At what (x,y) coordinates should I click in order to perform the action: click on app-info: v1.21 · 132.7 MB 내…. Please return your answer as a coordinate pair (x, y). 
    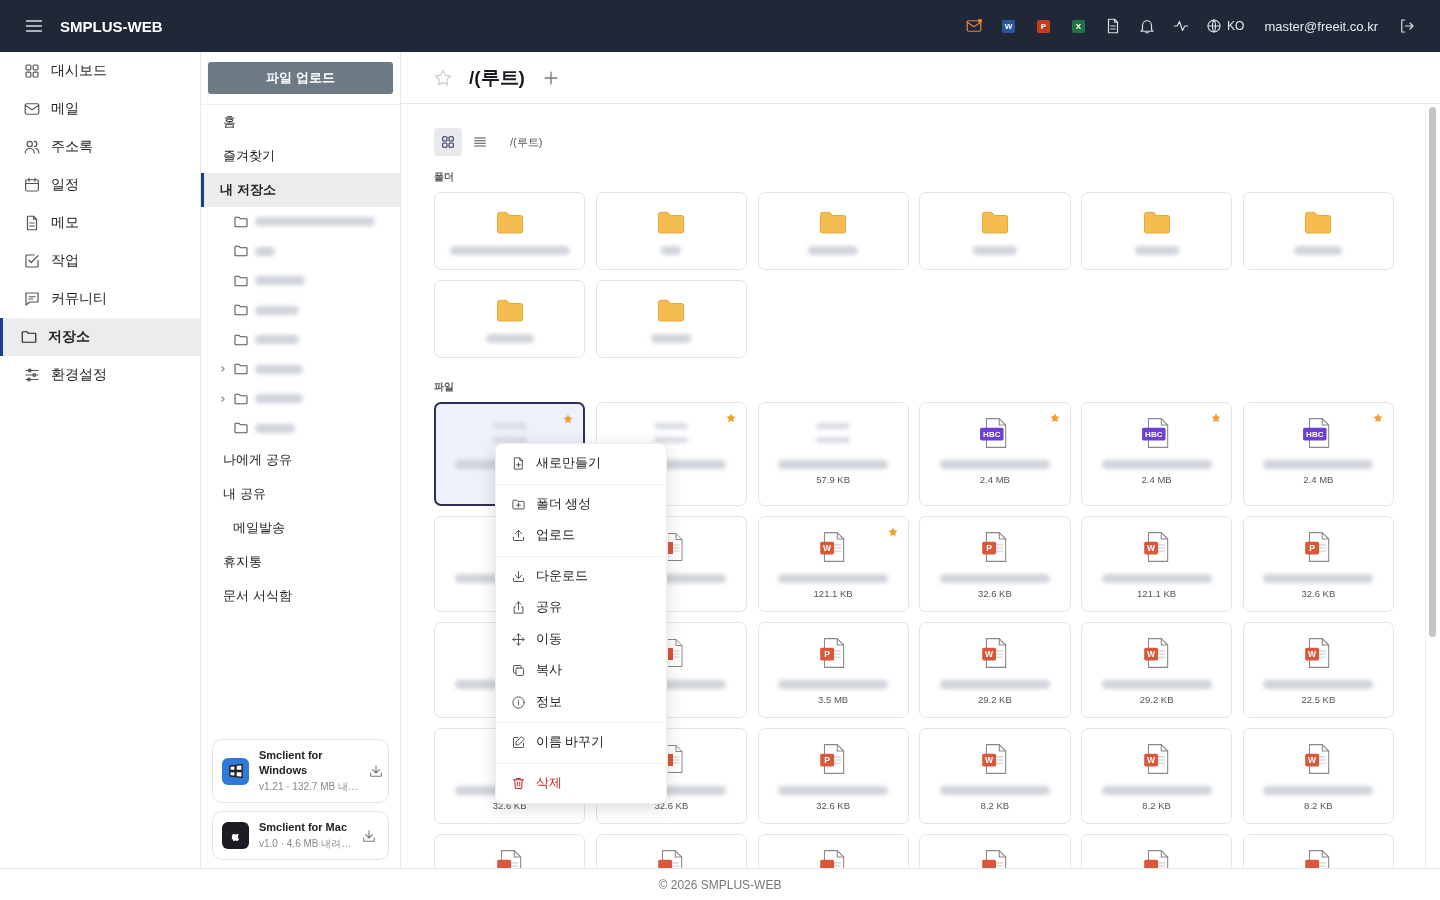
    Looking at the image, I should click on (308, 787).